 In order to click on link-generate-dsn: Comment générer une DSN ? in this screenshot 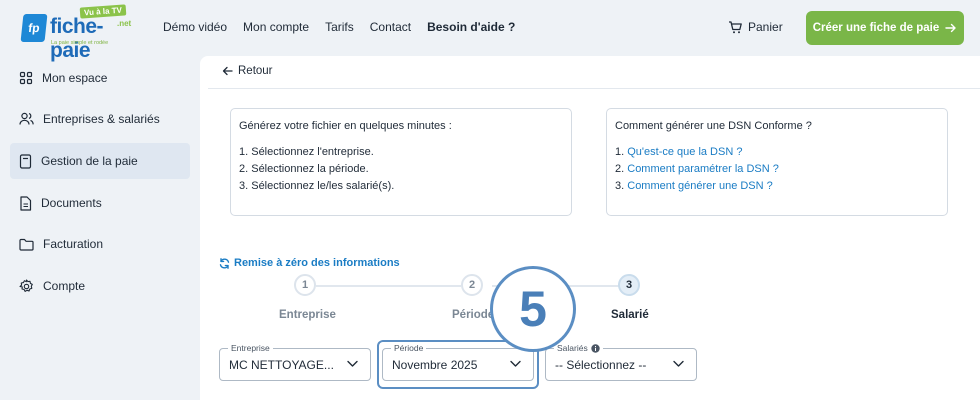, I will do `click(700, 186)`.